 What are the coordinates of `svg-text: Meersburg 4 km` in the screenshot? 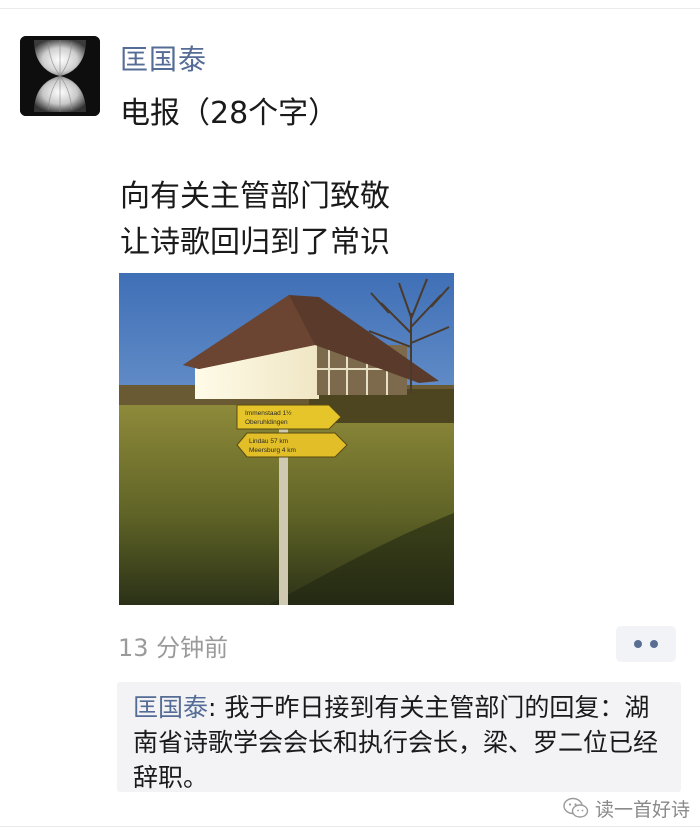 It's located at (272, 450).